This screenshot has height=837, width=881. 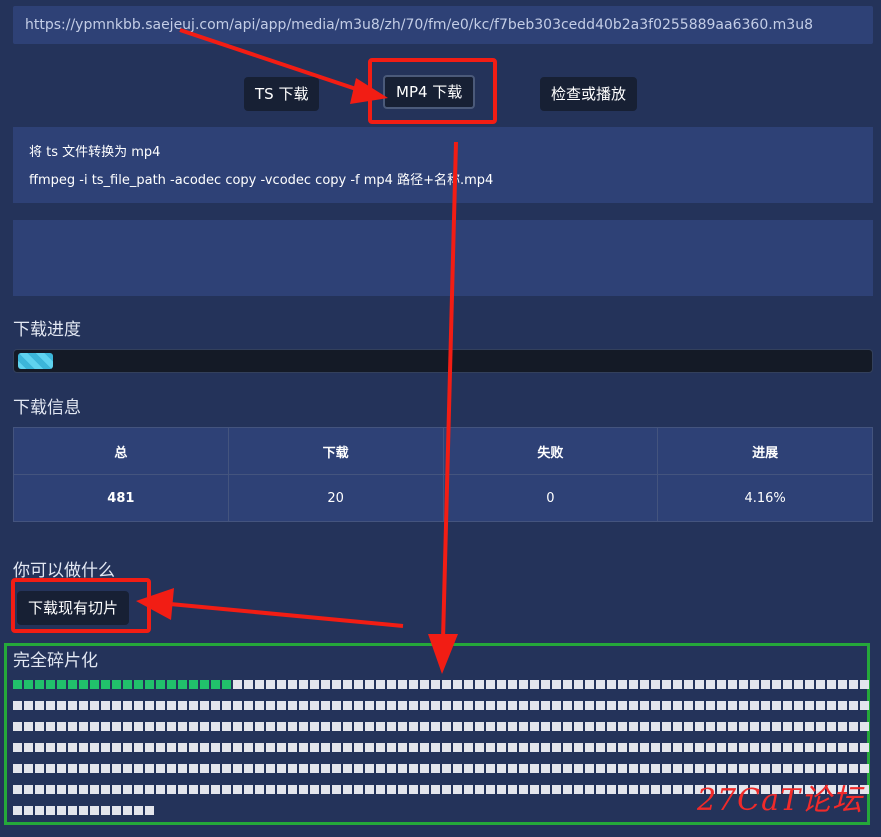 What do you see at coordinates (449, 391) in the screenshot?
I see `arrow-mp4-to-fragments` at bounding box center [449, 391].